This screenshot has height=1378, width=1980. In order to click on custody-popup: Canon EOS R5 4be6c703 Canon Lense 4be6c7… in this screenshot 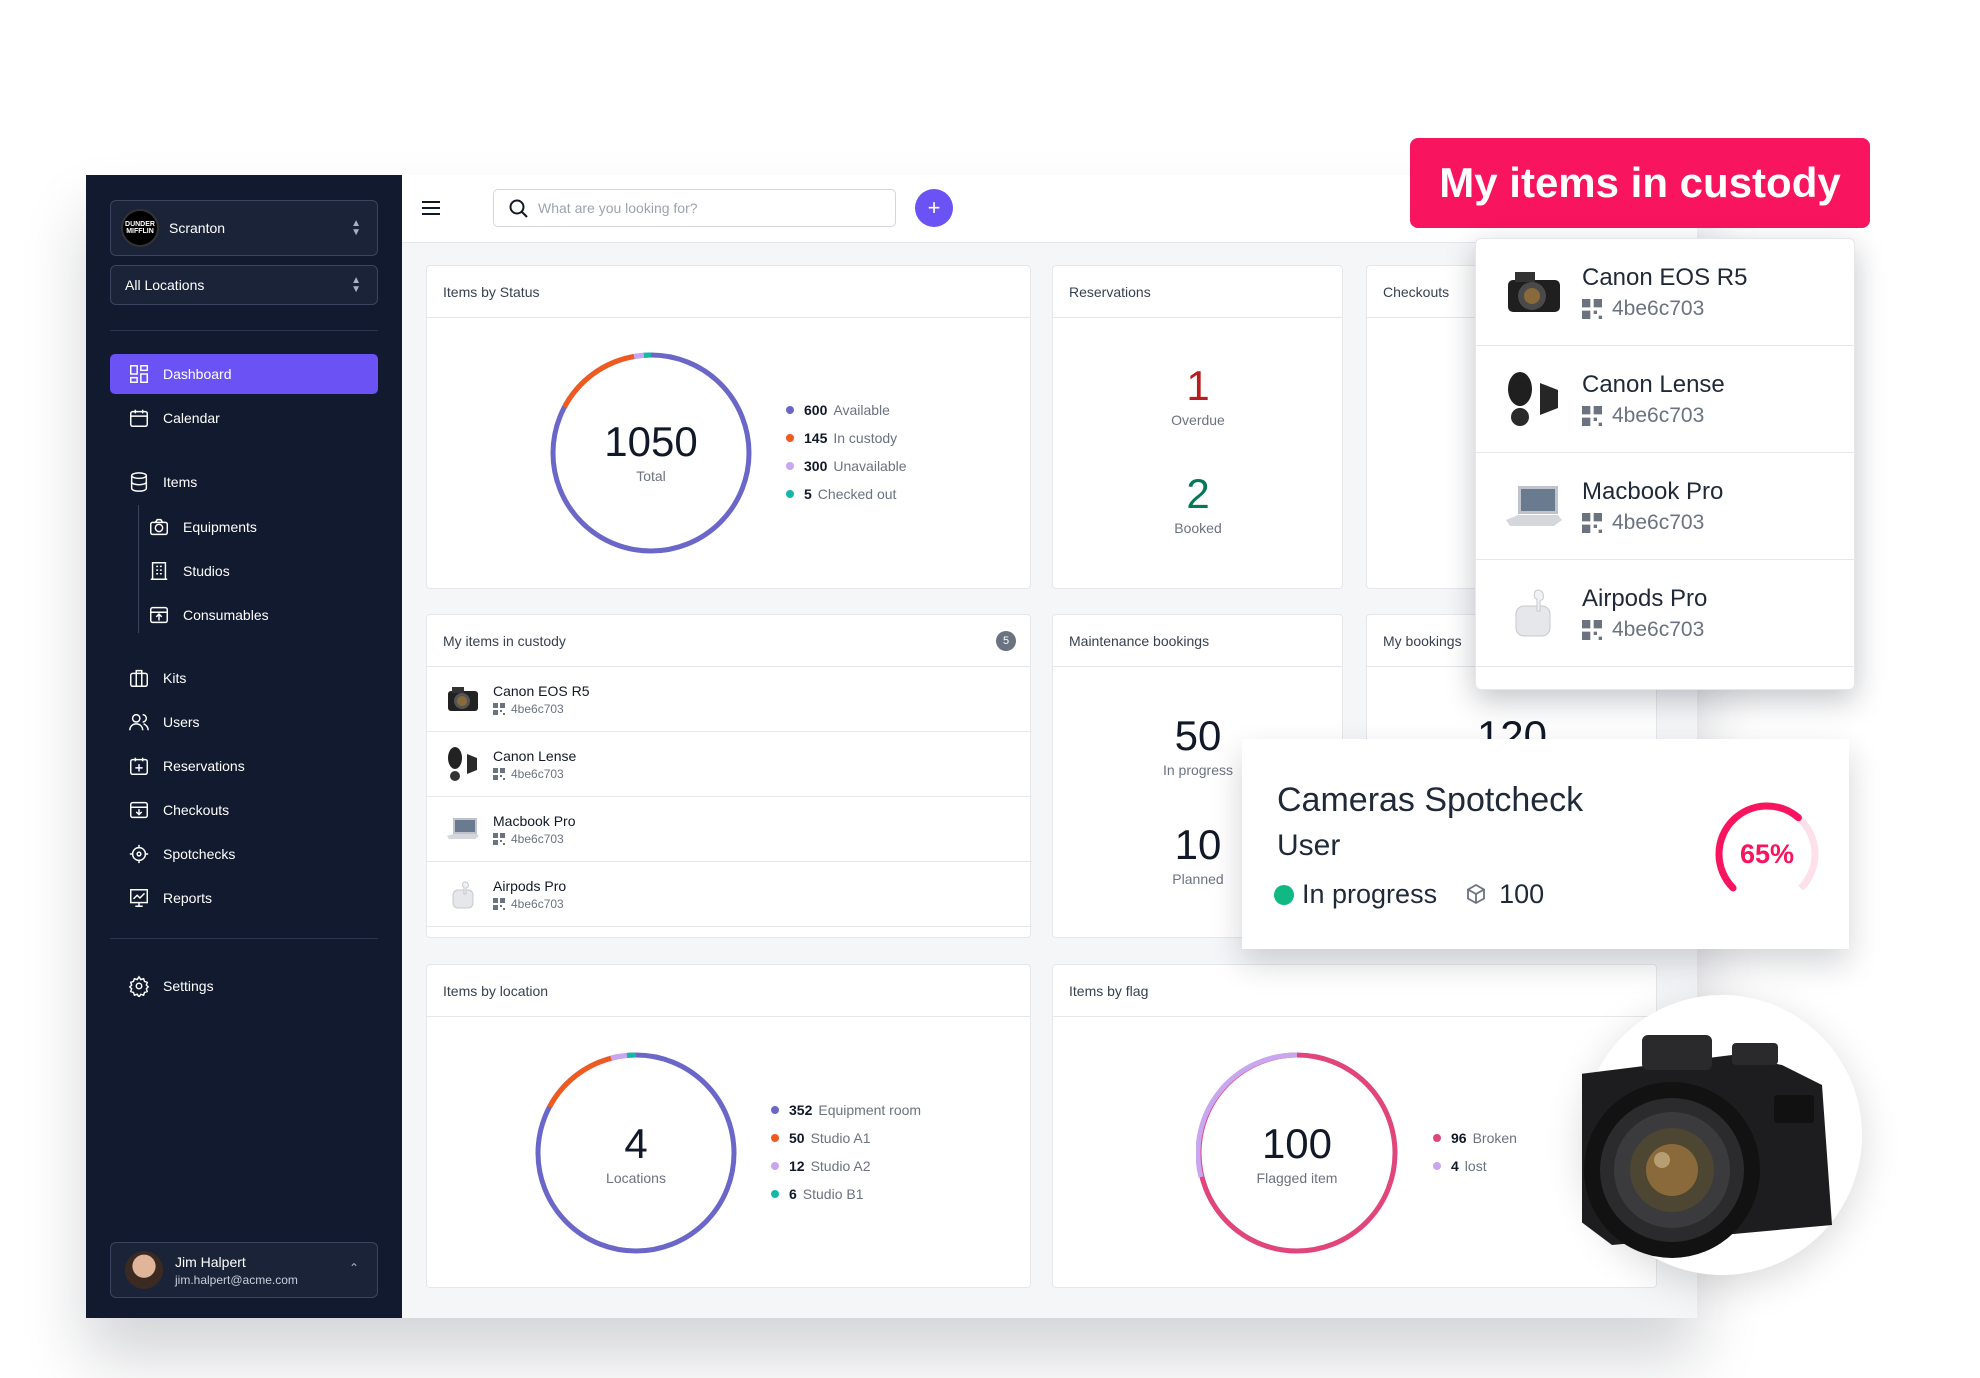, I will do `click(1665, 464)`.